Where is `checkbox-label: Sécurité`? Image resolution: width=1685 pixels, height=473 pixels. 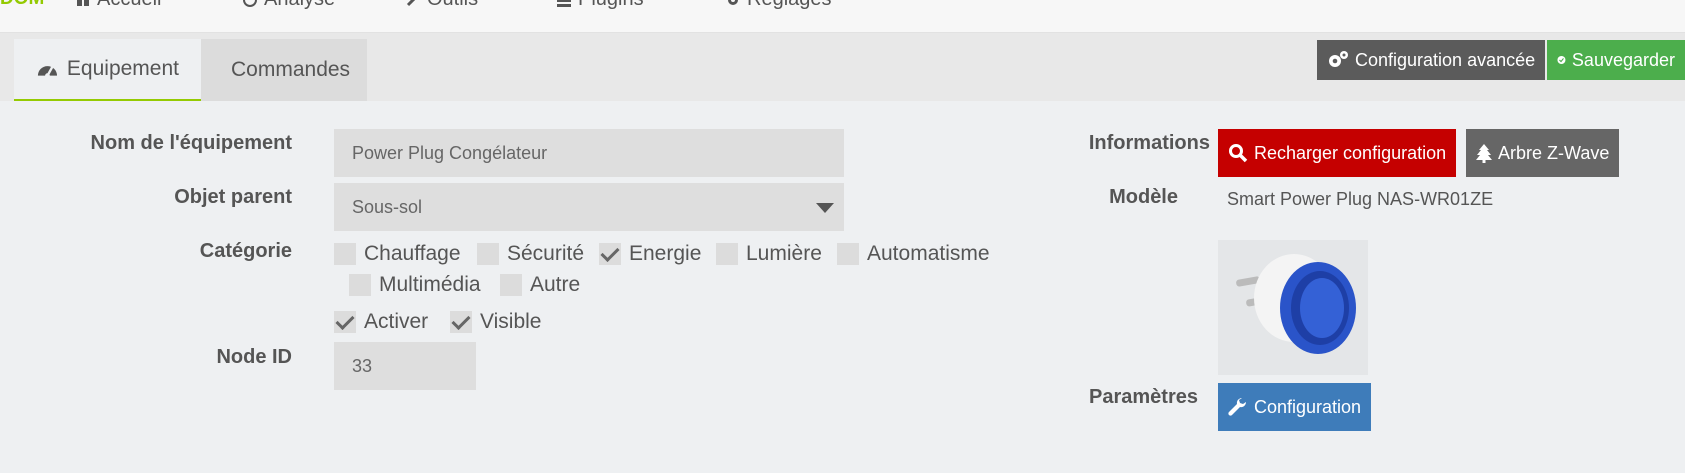 checkbox-label: Sécurité is located at coordinates (546, 253).